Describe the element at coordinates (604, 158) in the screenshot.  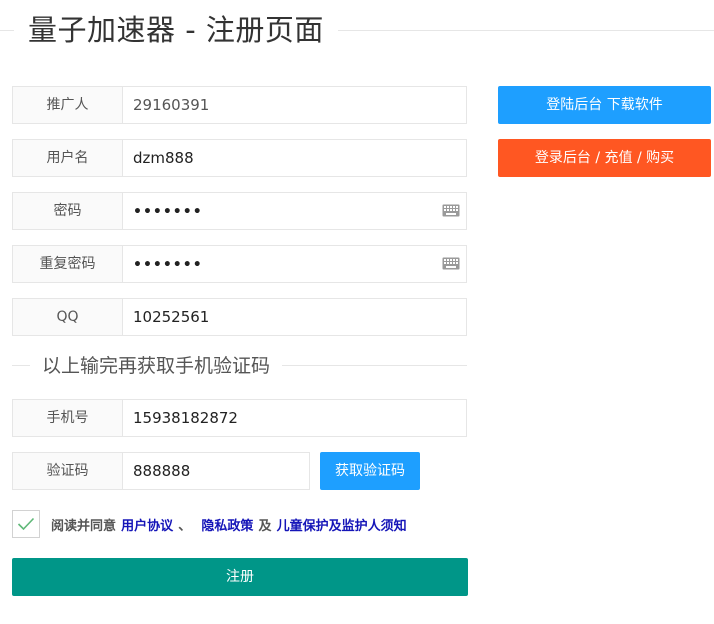
I see `login-recharge-button: 登录后台 / 充值 / 购买` at that location.